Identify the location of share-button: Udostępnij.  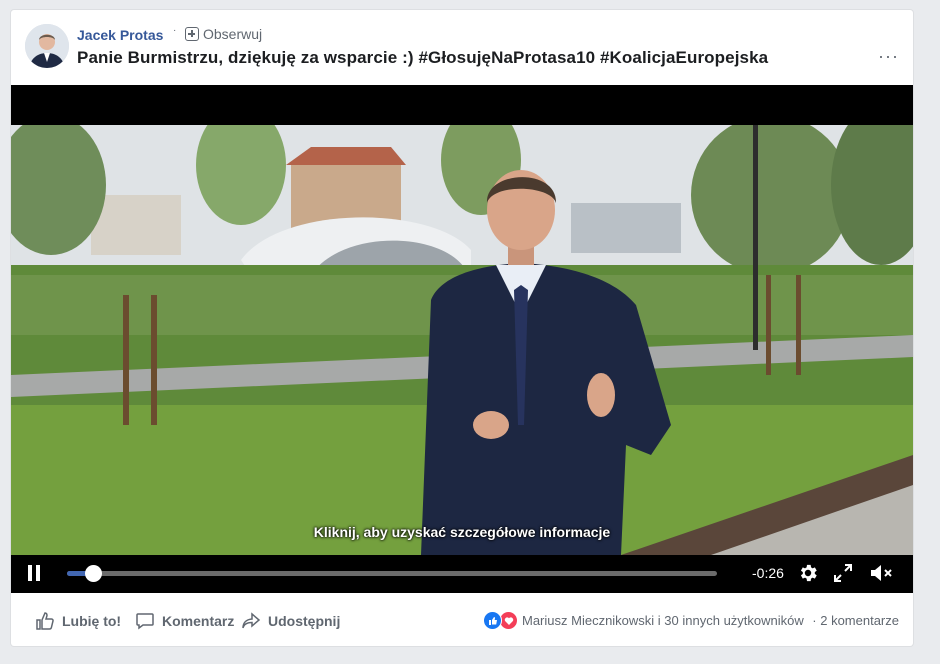
(290, 621).